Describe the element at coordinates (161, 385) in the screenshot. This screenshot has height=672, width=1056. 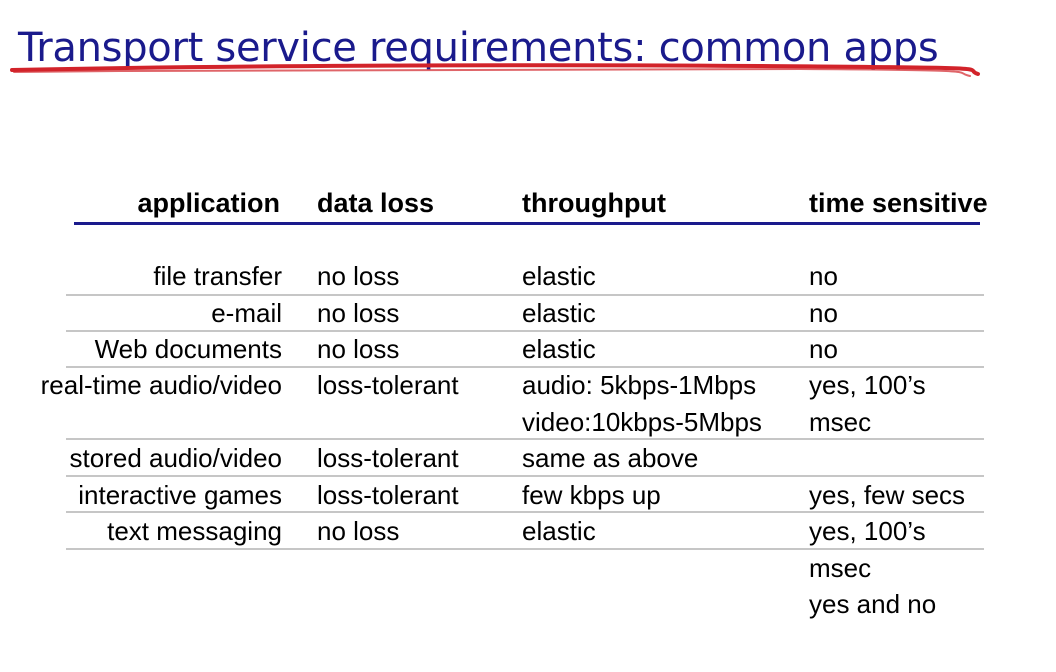
I see `table-cell-application: real-time audio/video` at that location.